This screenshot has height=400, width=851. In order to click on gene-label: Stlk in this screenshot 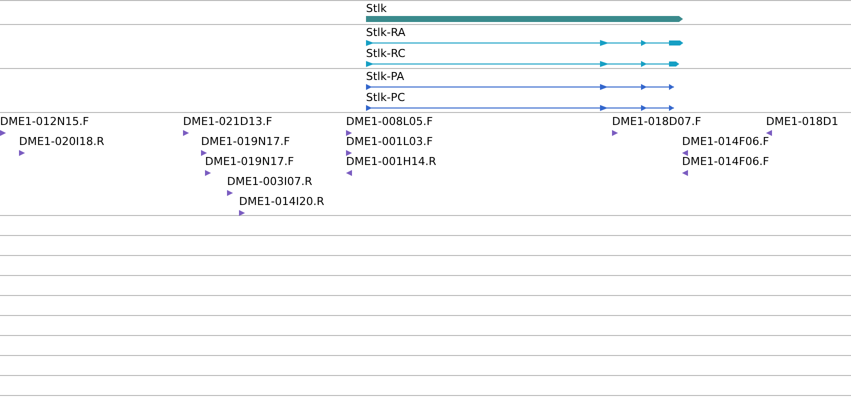, I will do `click(376, 8)`.